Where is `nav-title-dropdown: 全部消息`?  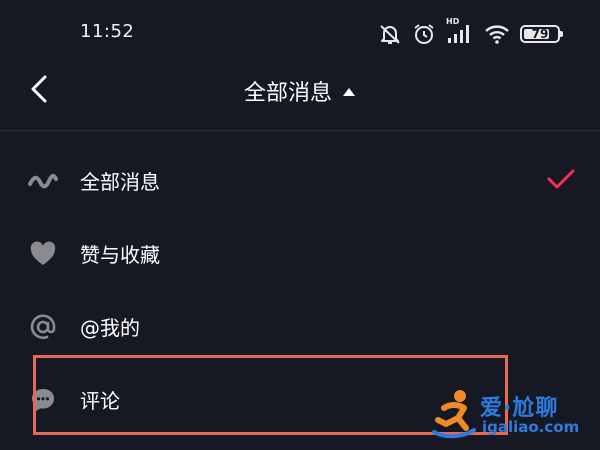
nav-title-dropdown: 全部消息 is located at coordinates (300, 91).